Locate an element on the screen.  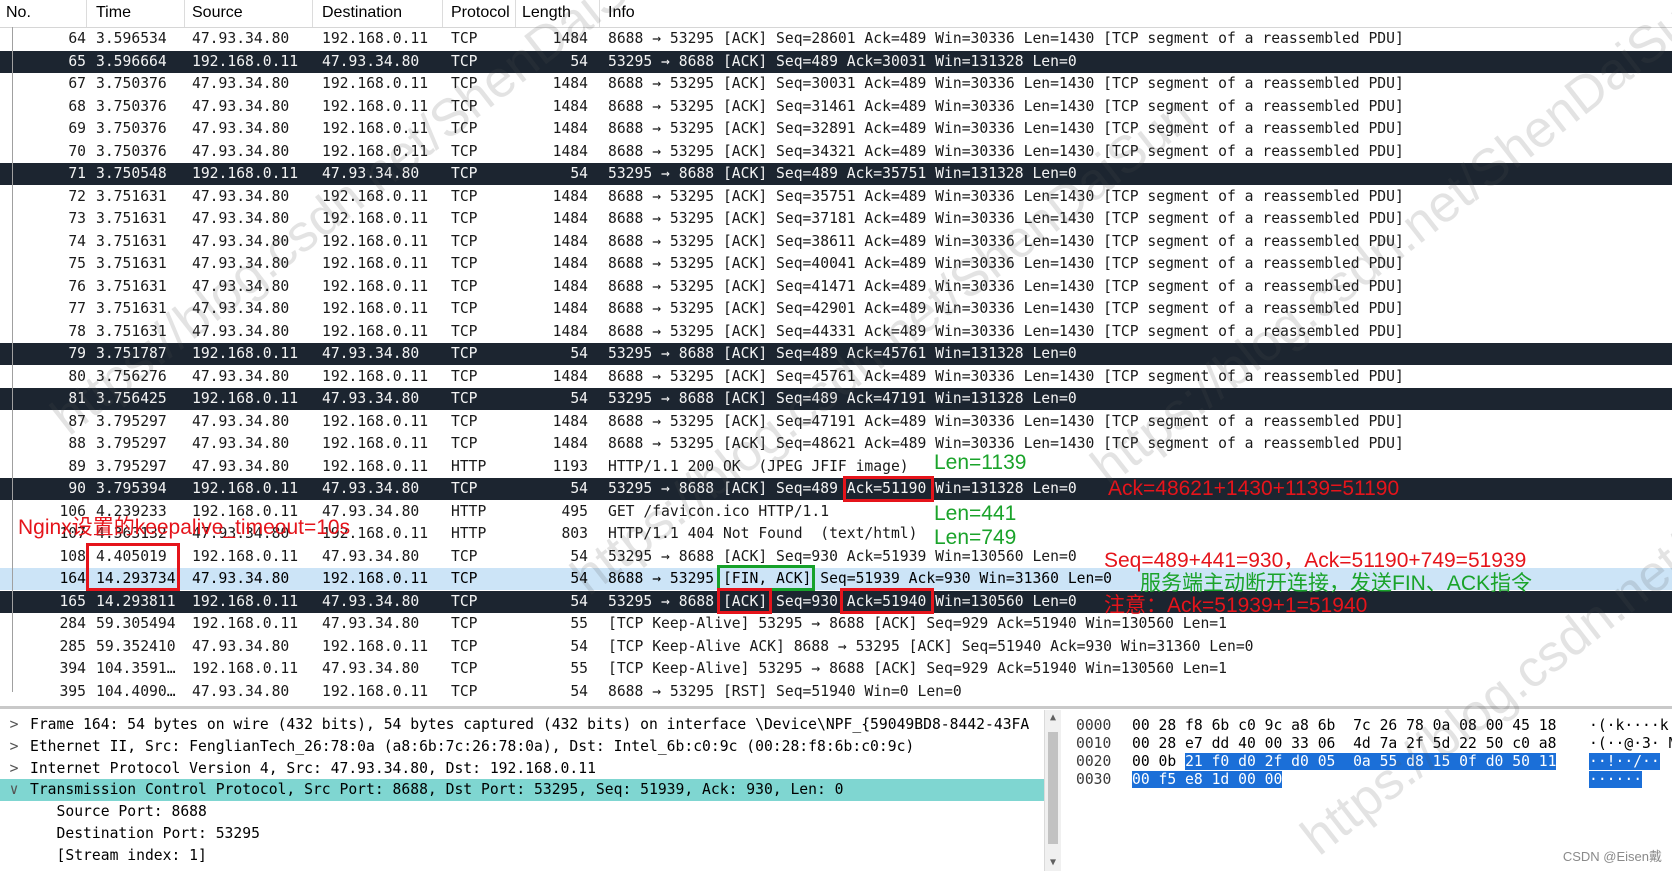
scroll-down-arrow-icon: ▼ is located at coordinates (1053, 863).